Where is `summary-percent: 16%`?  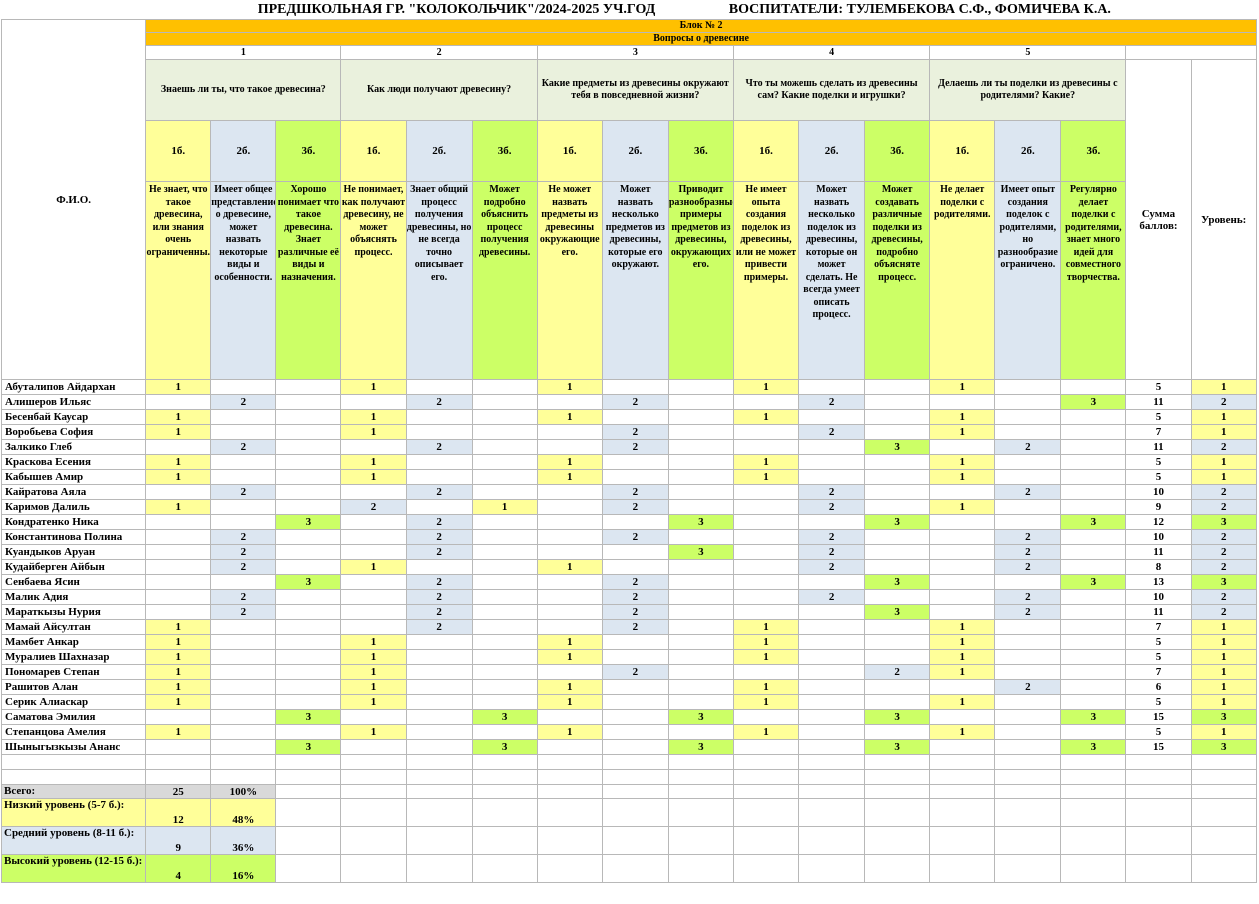
summary-percent: 16% is located at coordinates (243, 868).